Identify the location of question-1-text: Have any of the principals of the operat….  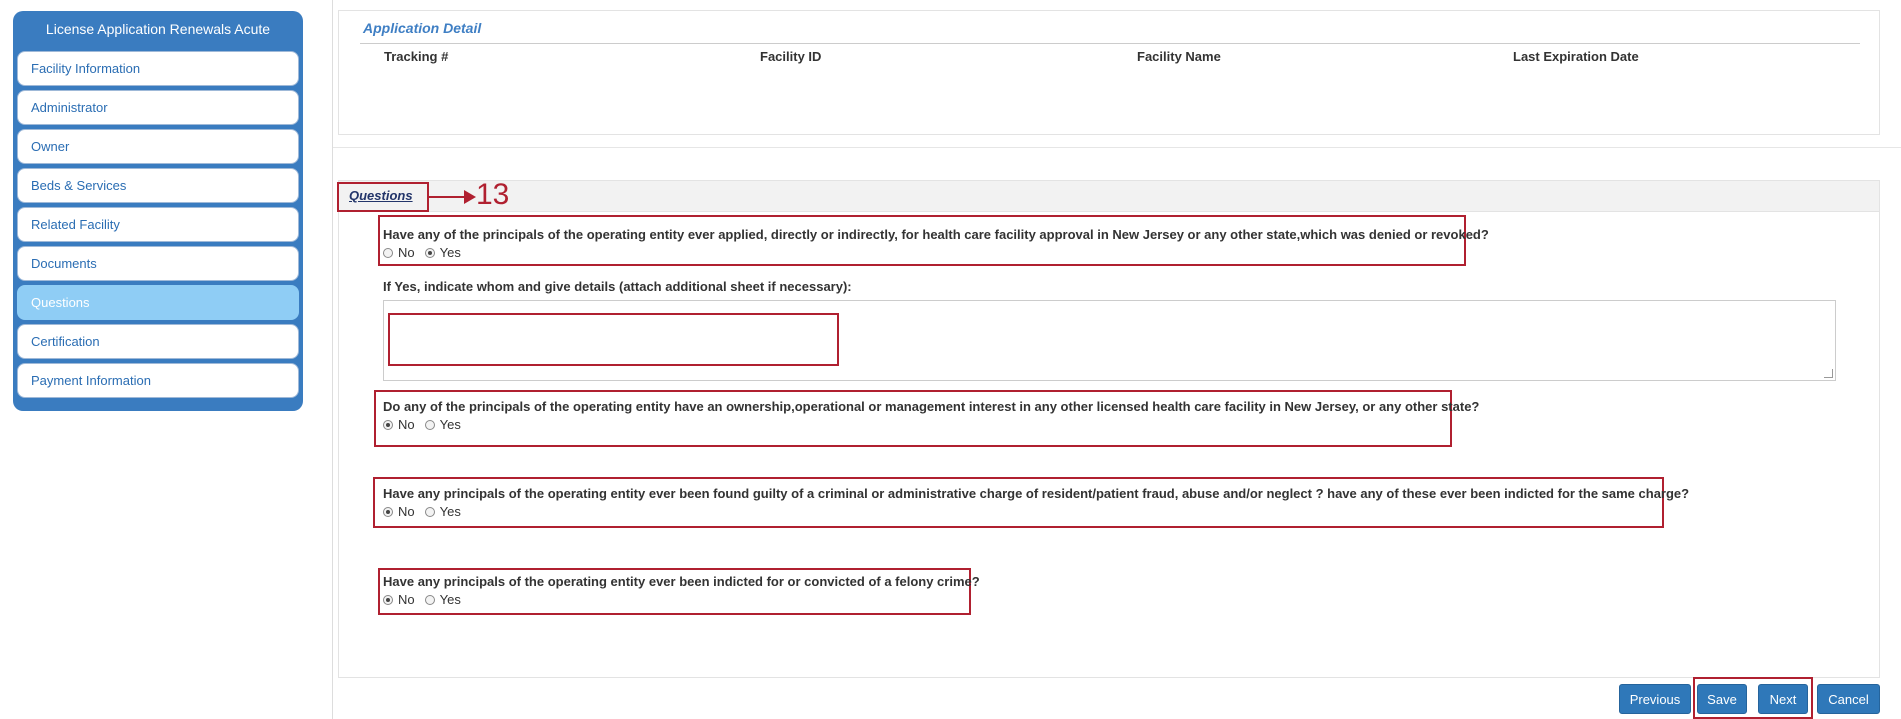
(936, 234).